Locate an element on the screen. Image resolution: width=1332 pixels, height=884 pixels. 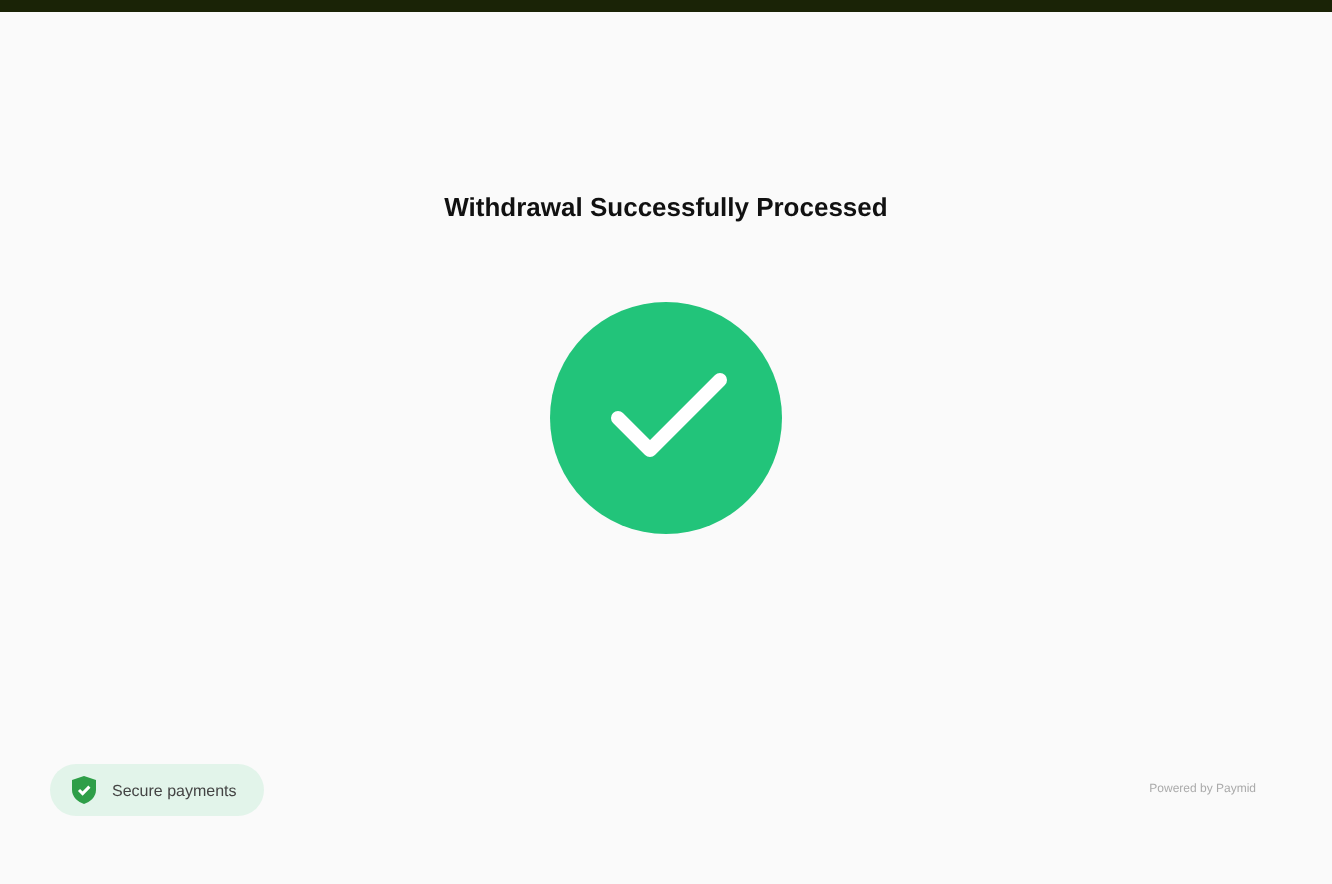
page-title: Withdrawal Successfully Processed is located at coordinates (666, 207).